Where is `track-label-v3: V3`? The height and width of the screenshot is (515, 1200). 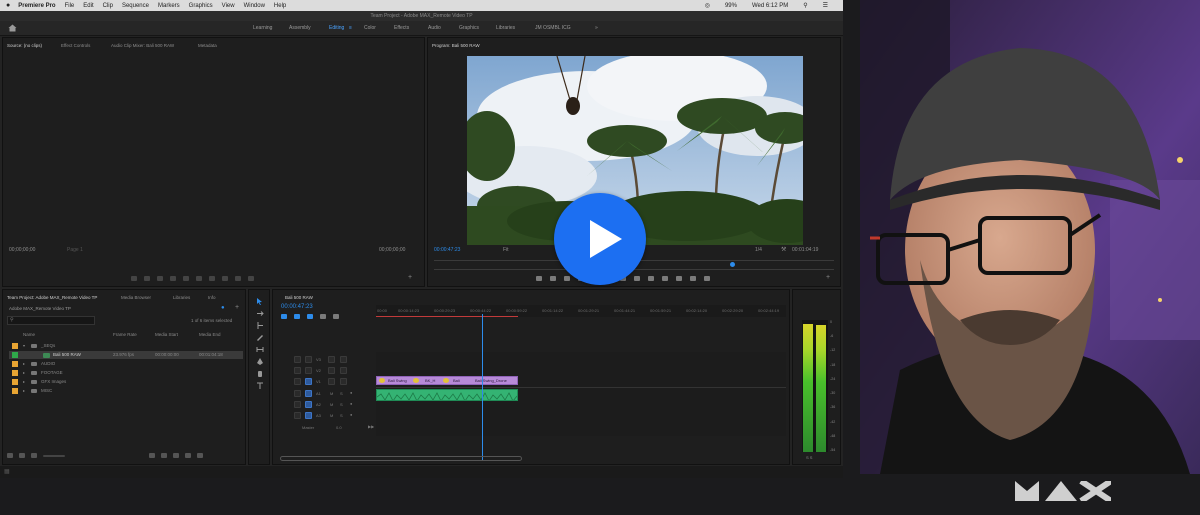
track-label-v3: V3 is located at coordinates (318, 359).